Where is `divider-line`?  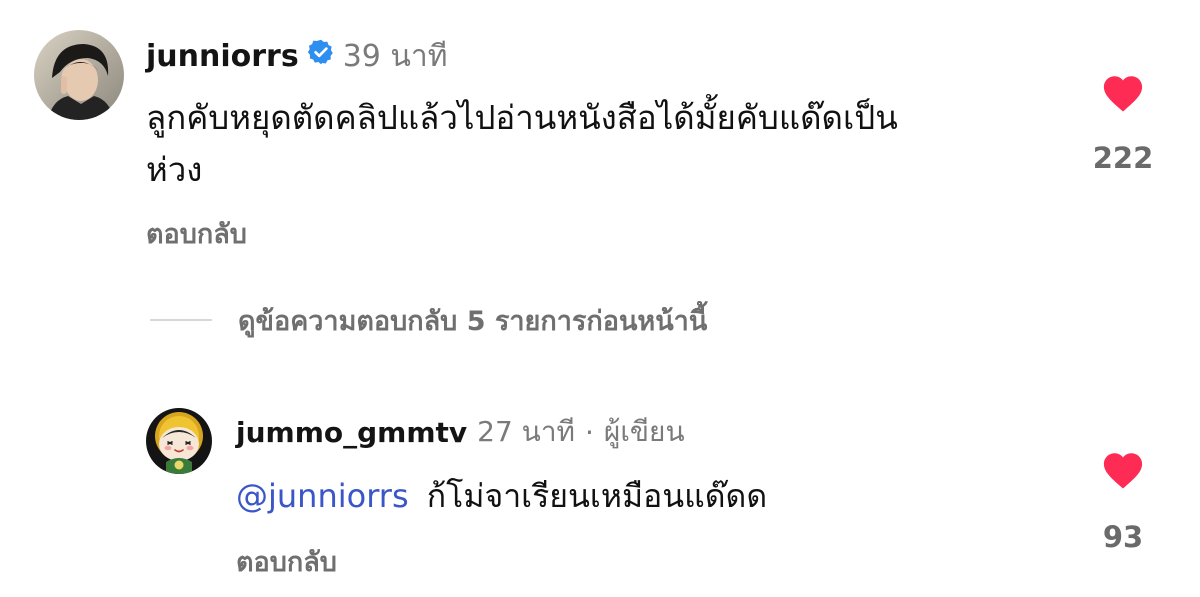
divider-line is located at coordinates (181, 320).